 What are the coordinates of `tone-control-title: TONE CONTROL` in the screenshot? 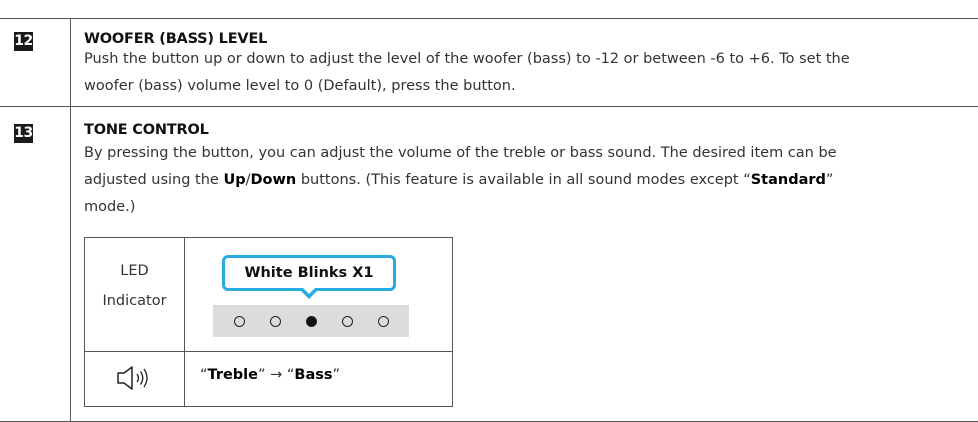 It's located at (146, 130).